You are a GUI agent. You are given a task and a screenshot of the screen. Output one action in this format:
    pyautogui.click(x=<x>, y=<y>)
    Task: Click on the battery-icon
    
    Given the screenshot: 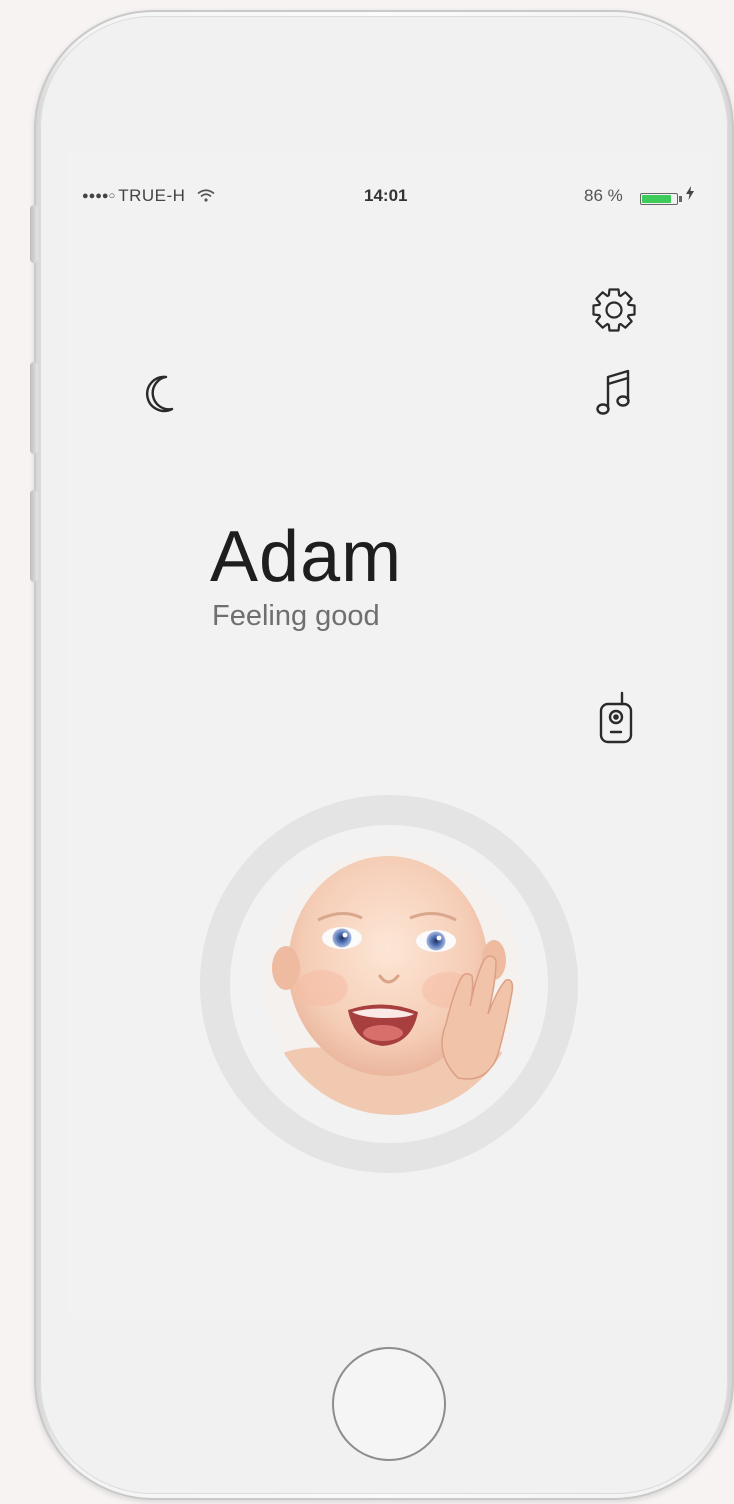 What is the action you would take?
    pyautogui.click(x=659, y=199)
    